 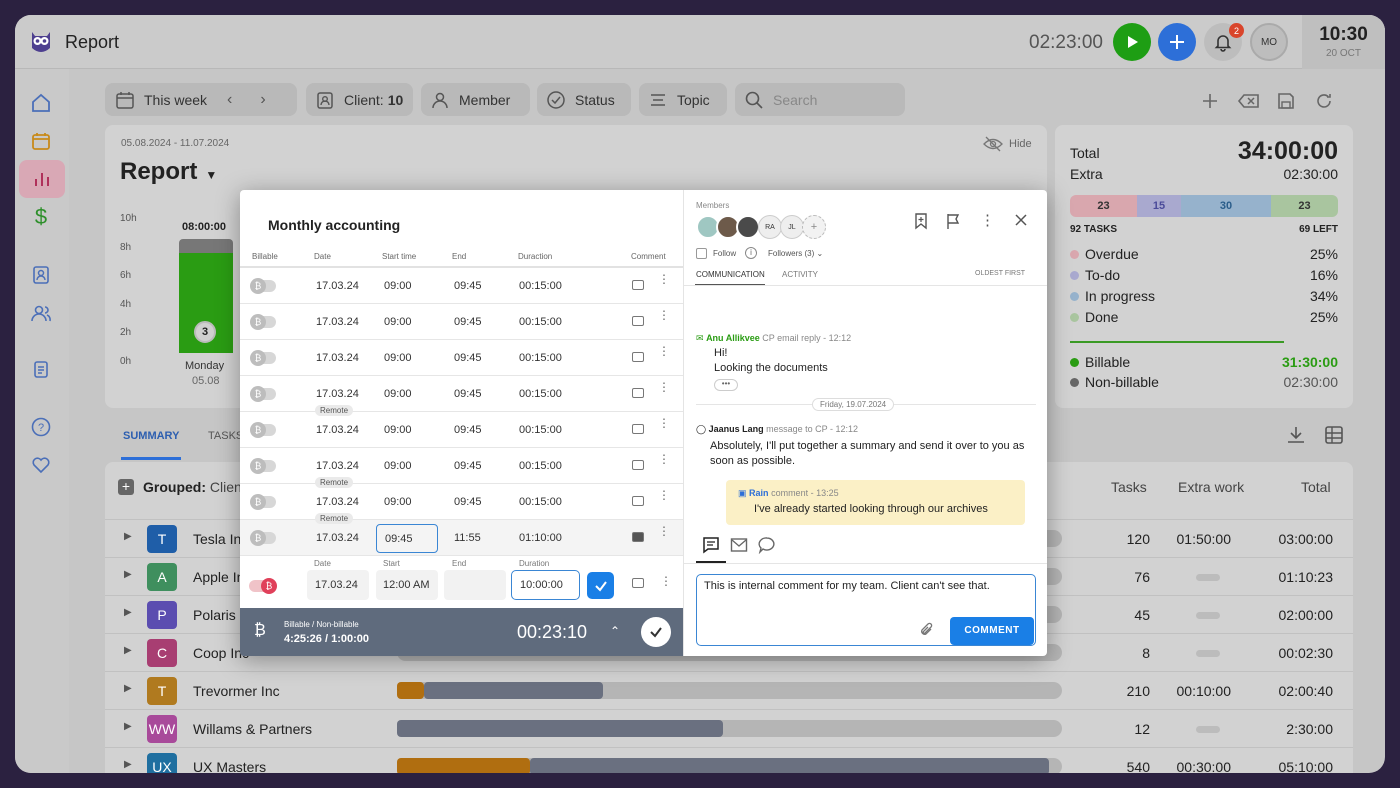 I want to click on topic-filter: Topic, so click(x=683, y=99).